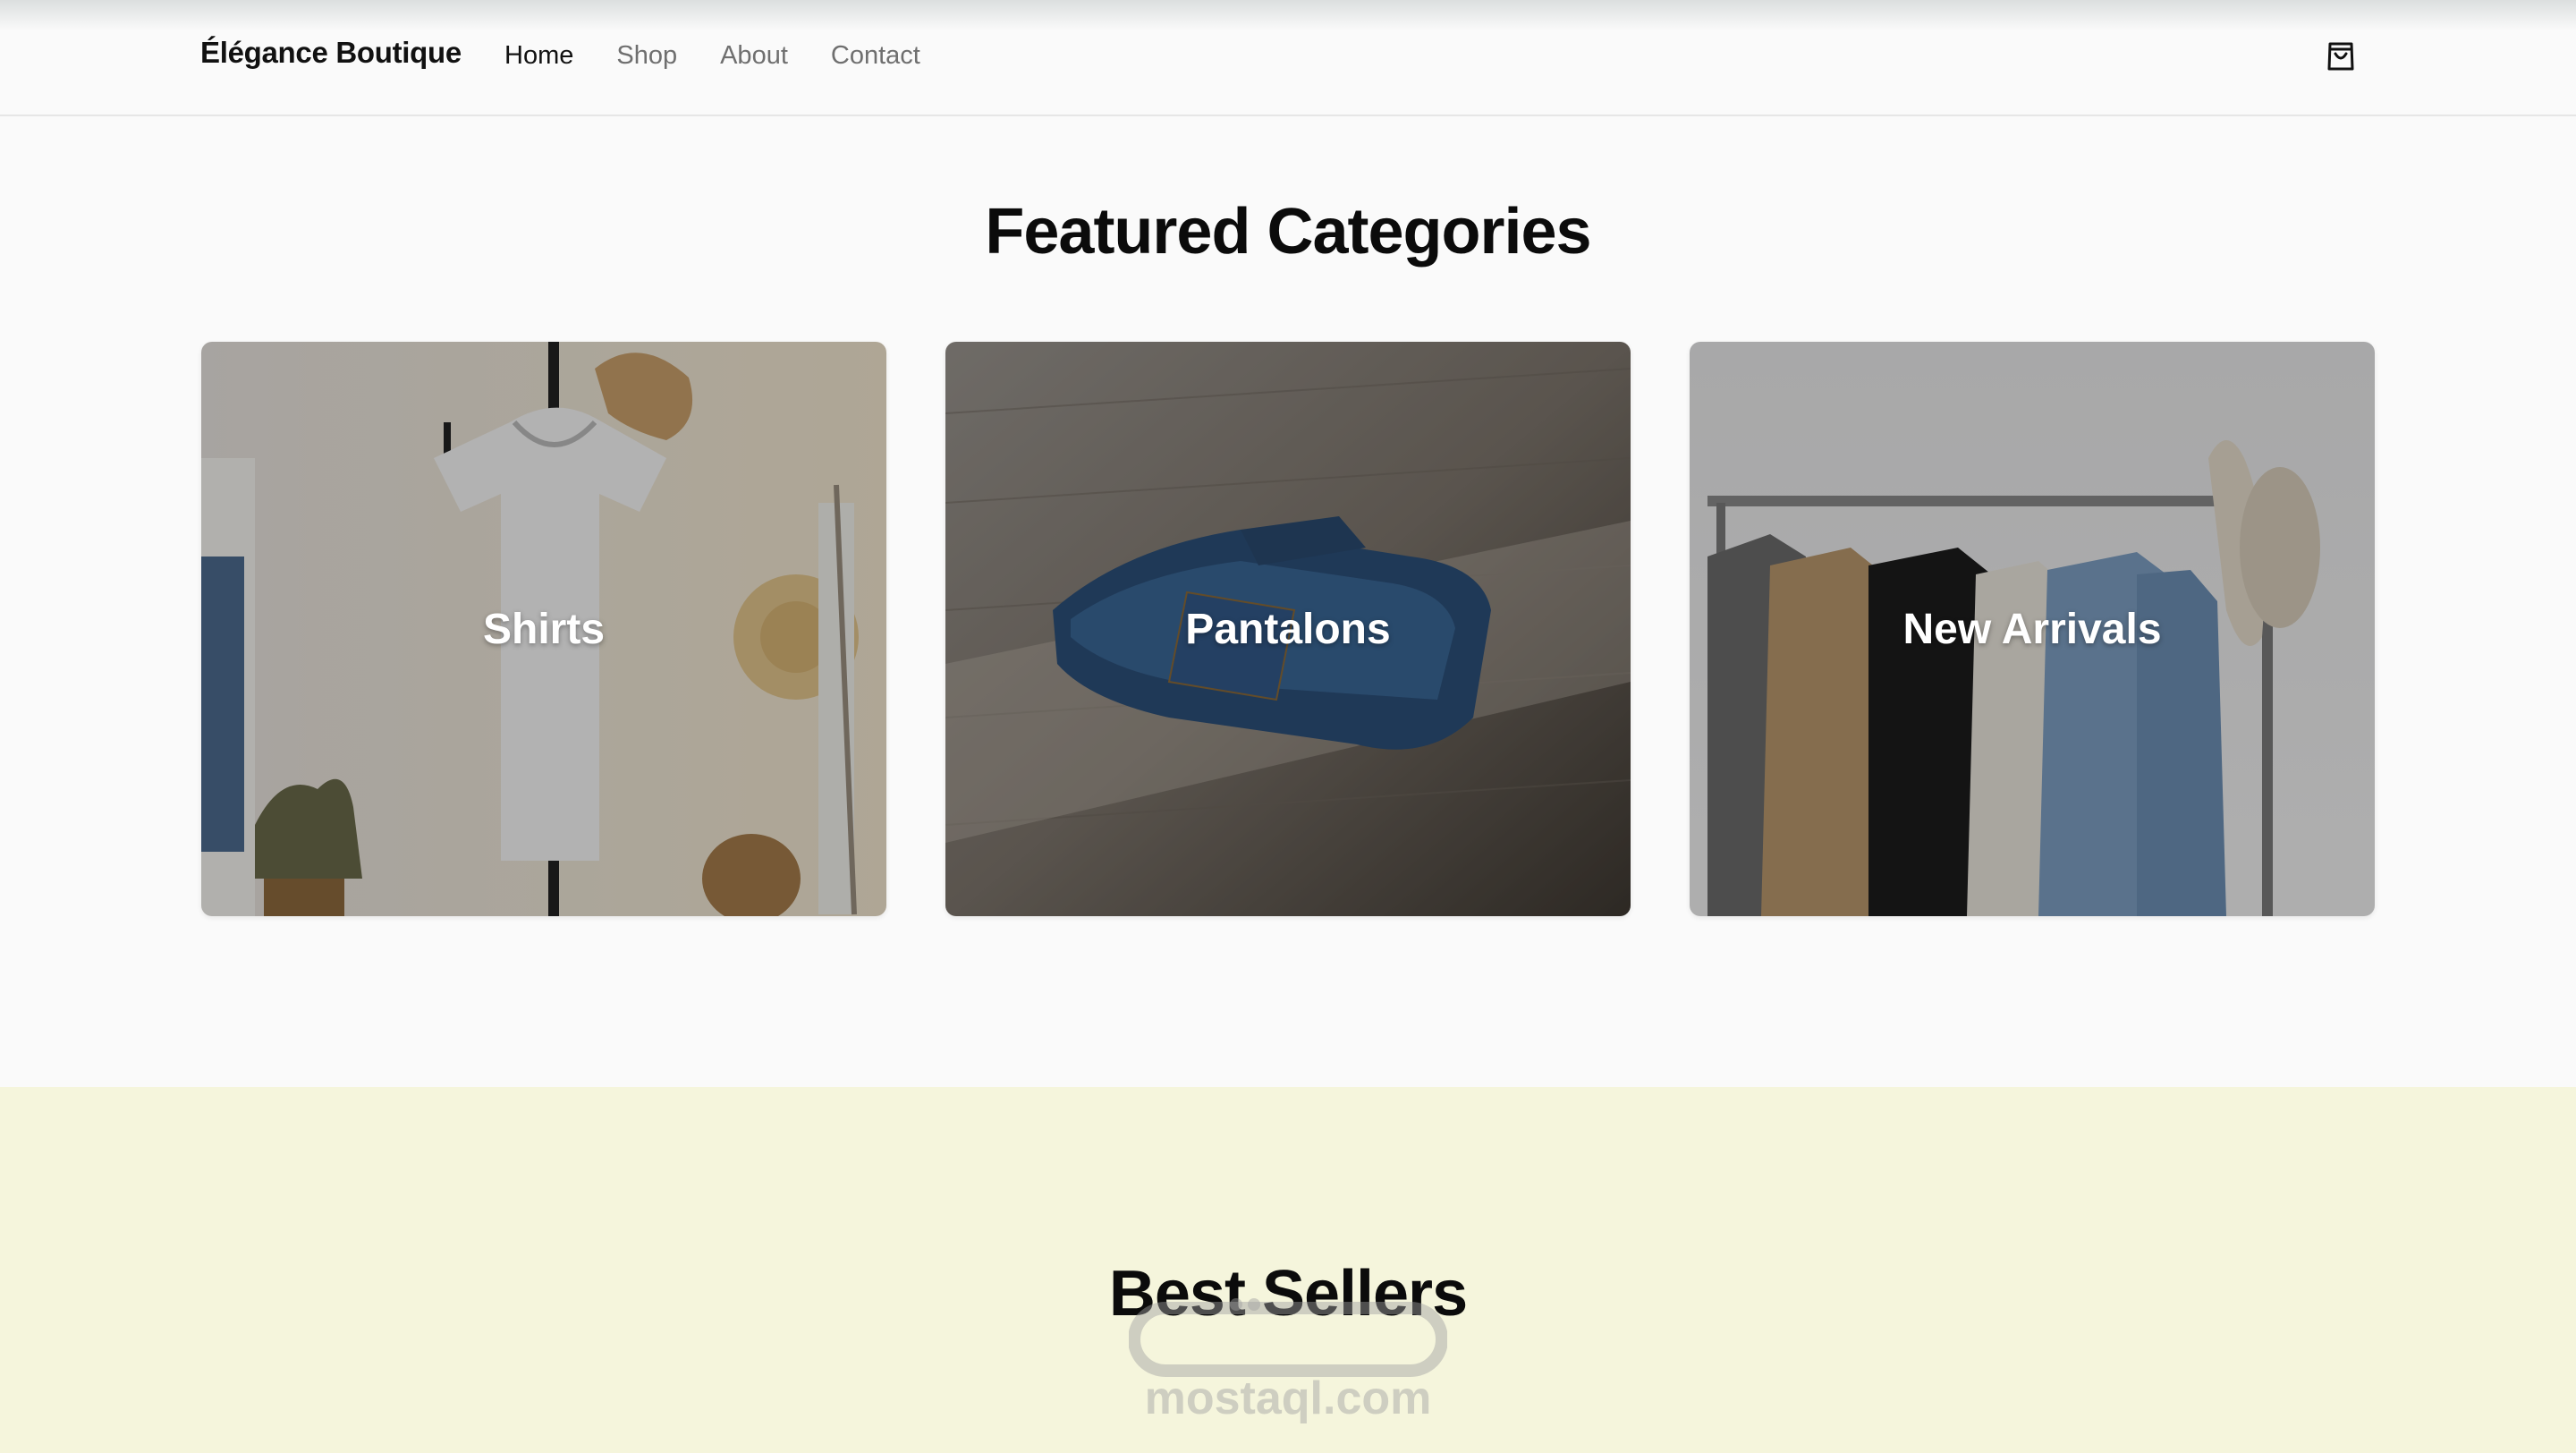  I want to click on watermark-text: mostaql.com, so click(1288, 1398).